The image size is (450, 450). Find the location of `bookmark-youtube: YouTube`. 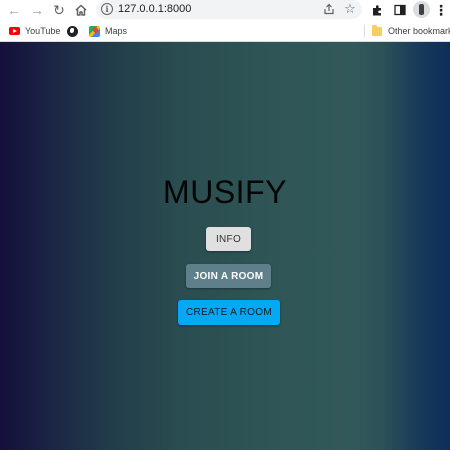

bookmark-youtube: YouTube is located at coordinates (34, 31).